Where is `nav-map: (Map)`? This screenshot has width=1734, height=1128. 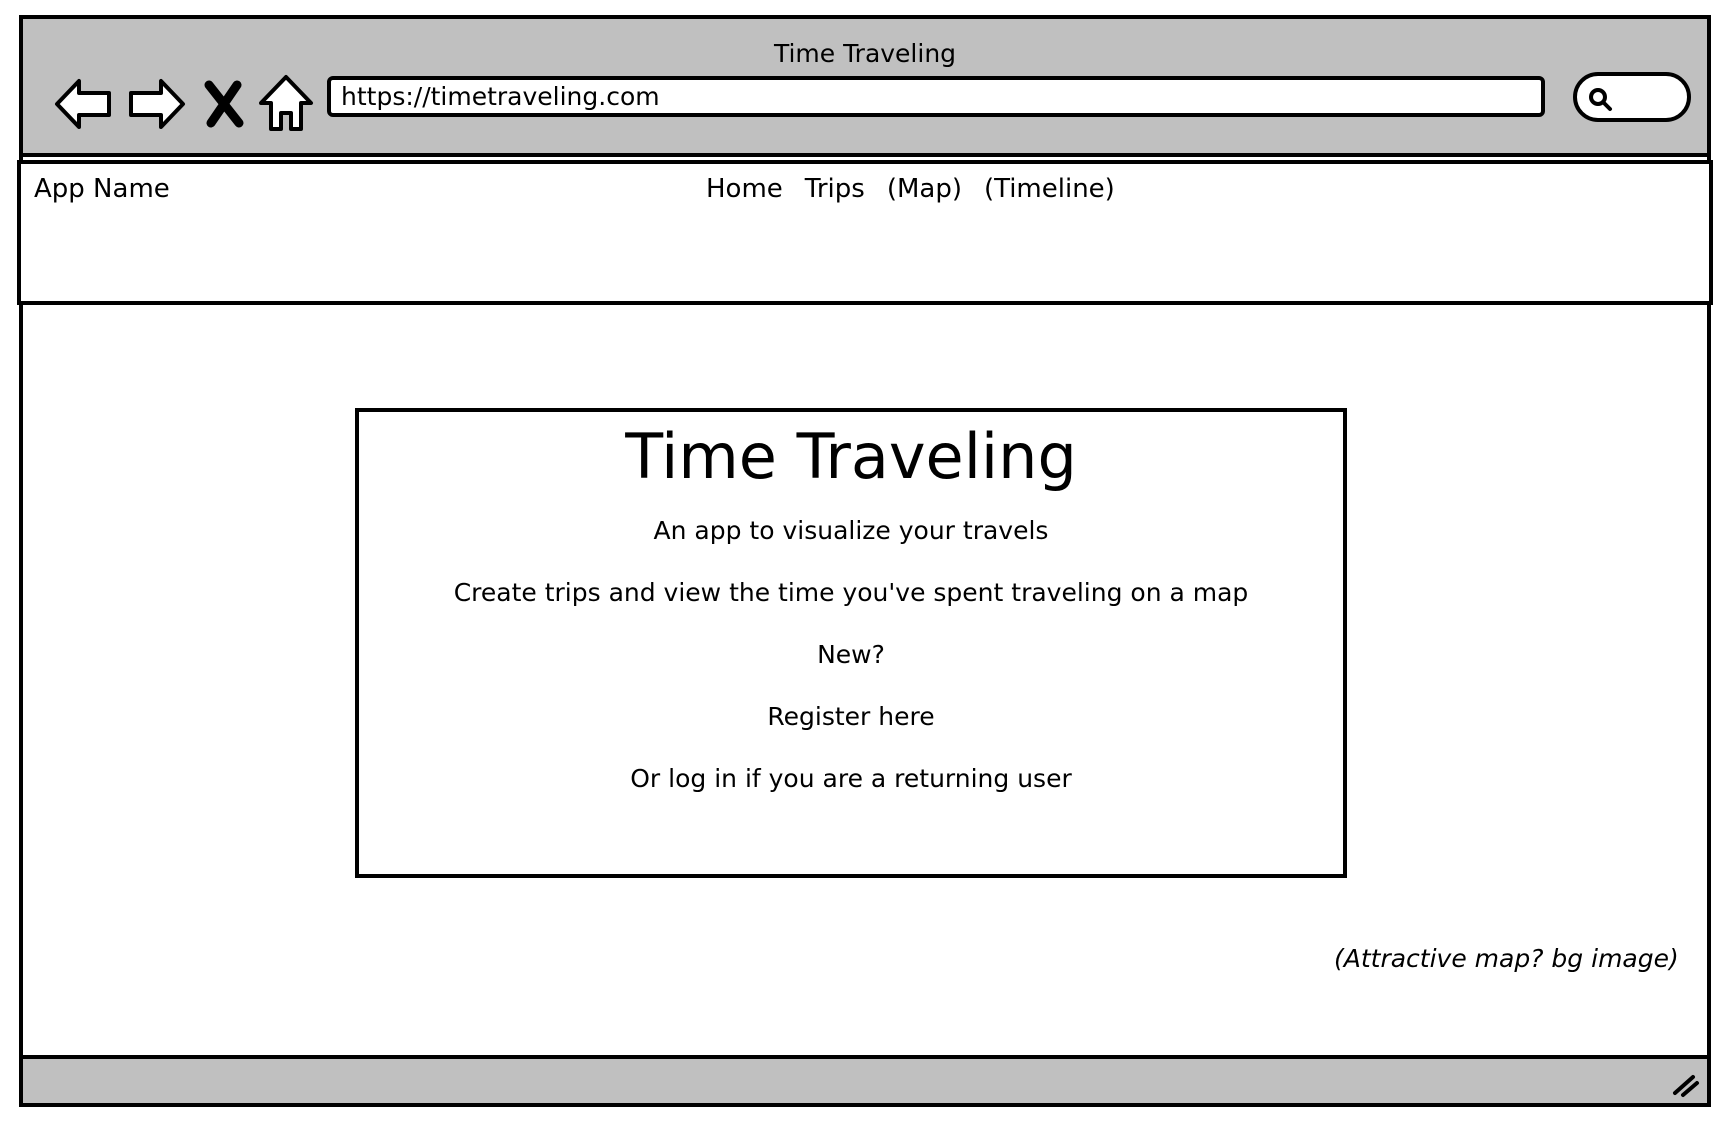
nav-map: (Map) is located at coordinates (924, 189).